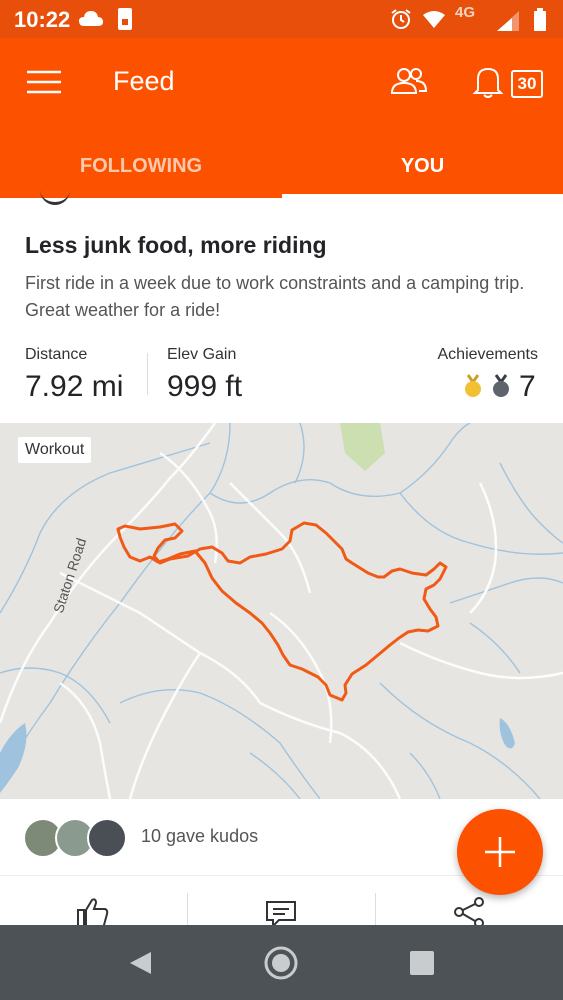 The width and height of the screenshot is (563, 1000). What do you see at coordinates (488, 354) in the screenshot?
I see `achievements-label: Achievements` at bounding box center [488, 354].